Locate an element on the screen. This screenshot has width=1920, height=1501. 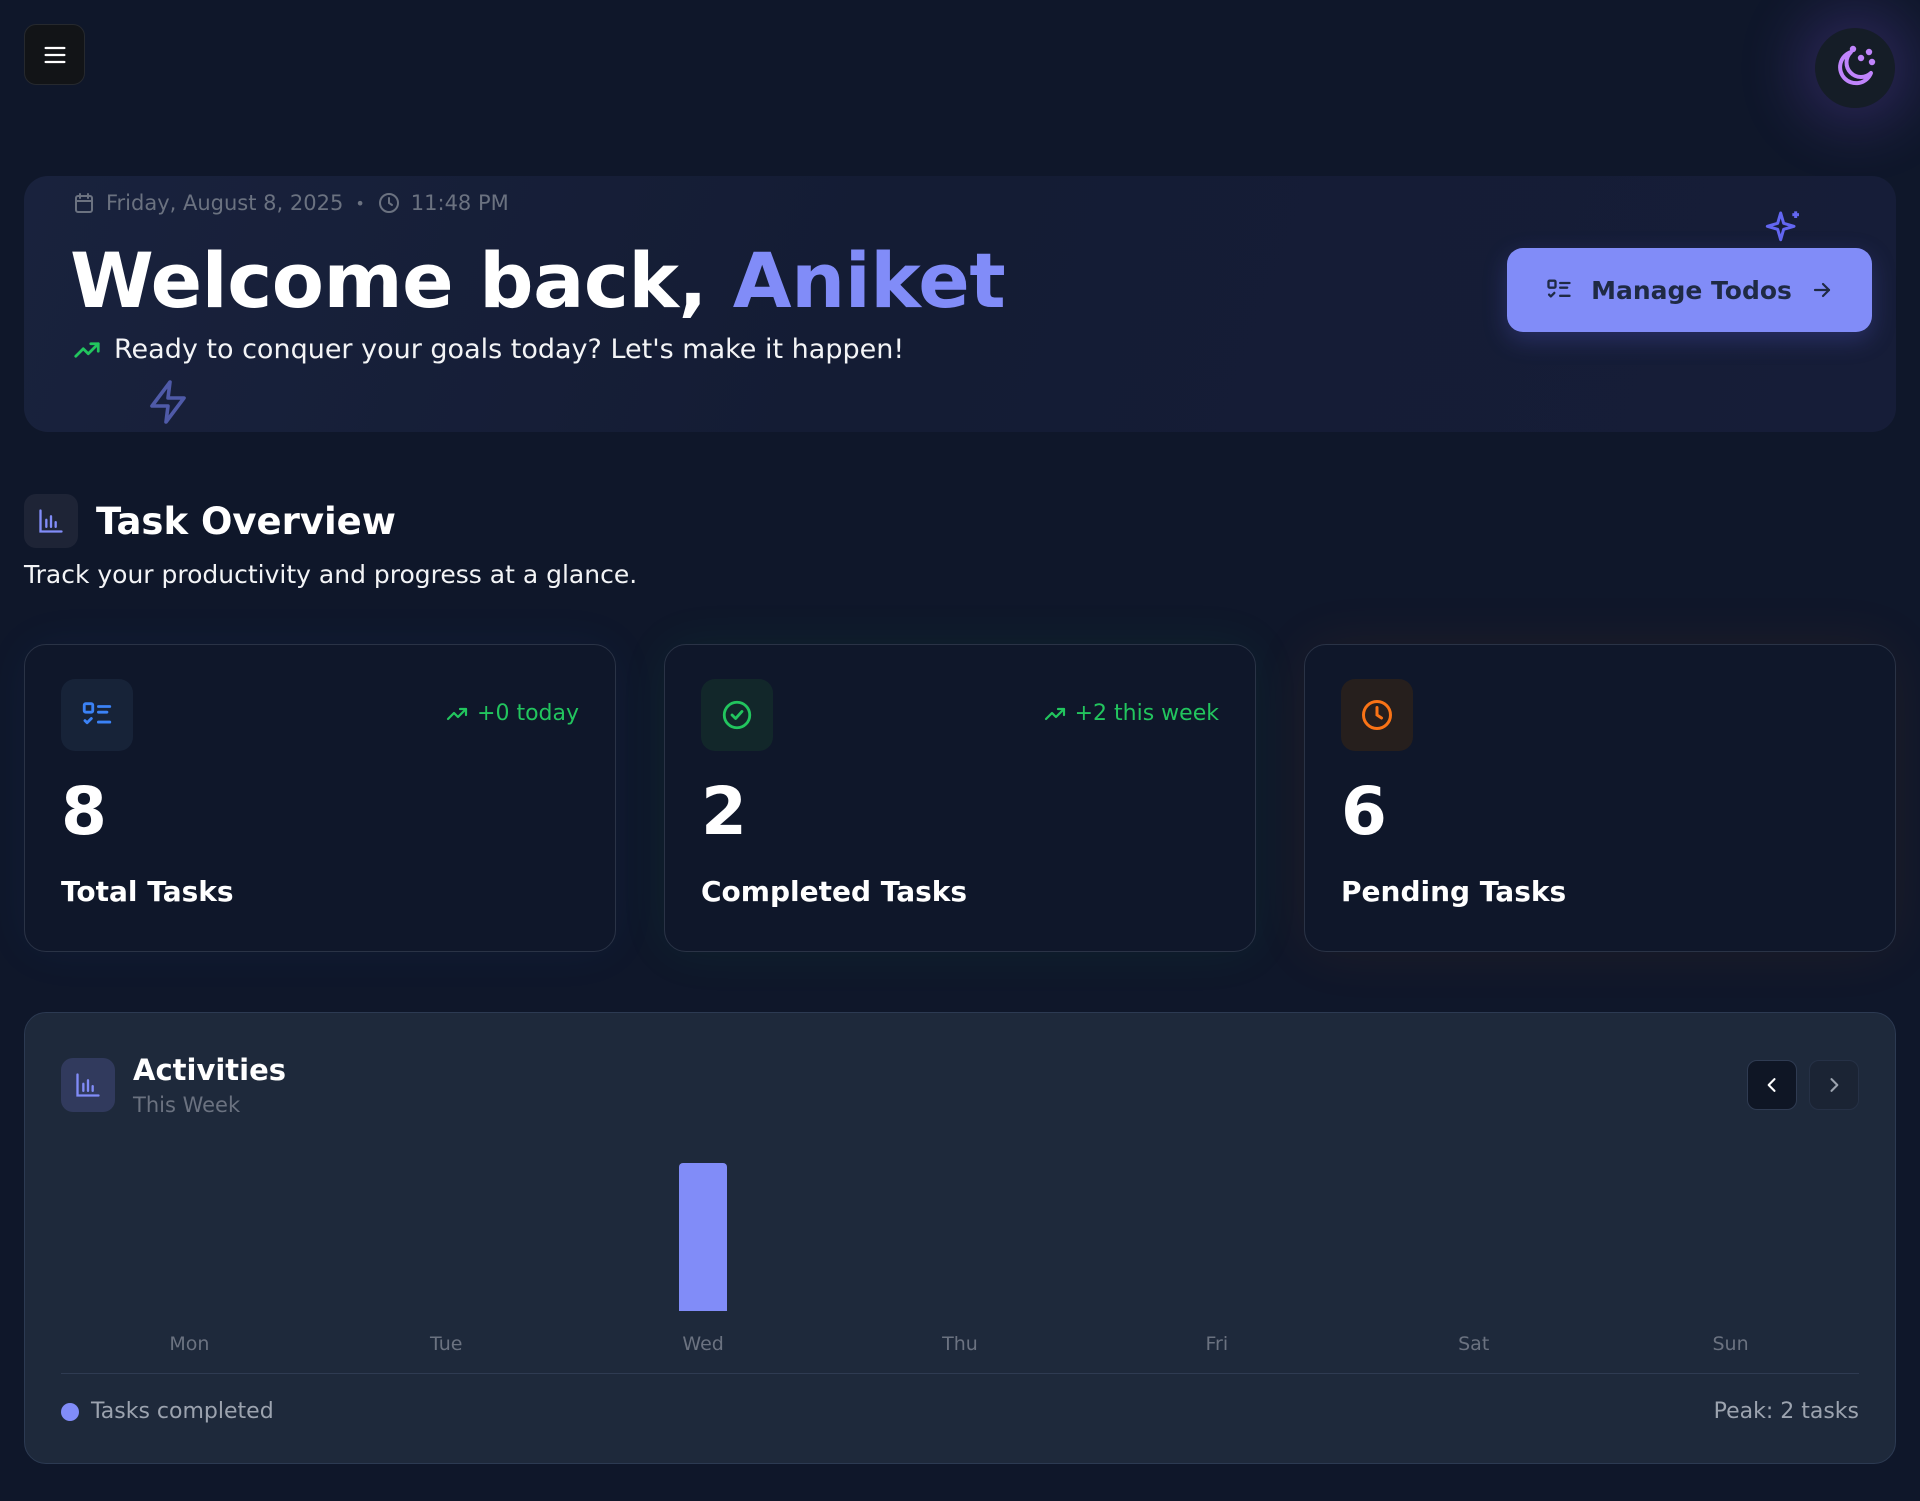
chevron-left-icon is located at coordinates (1771, 1085).